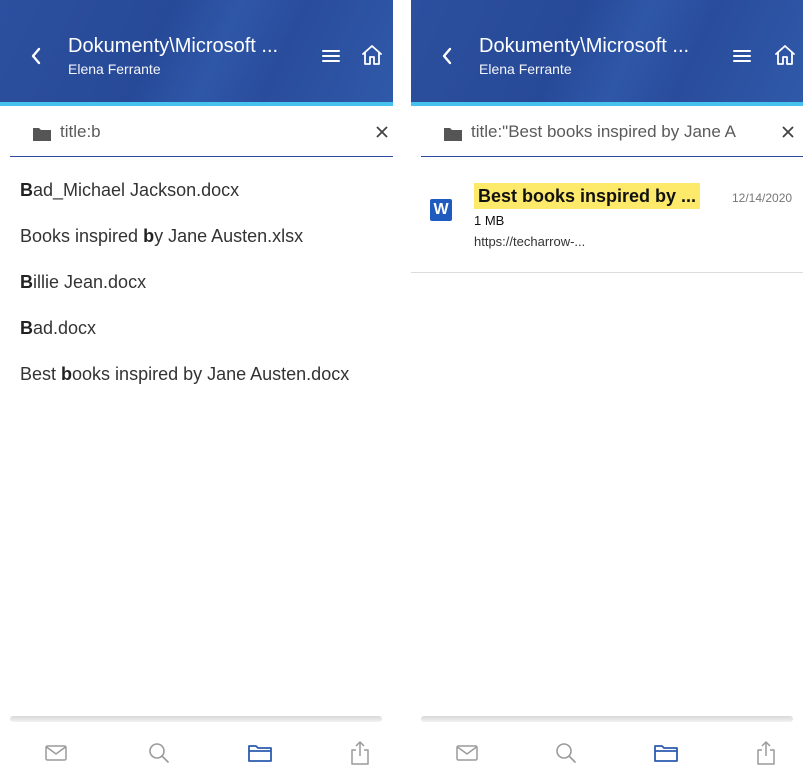  I want to click on suggestion-text: illie Jean.docx, so click(90, 282).